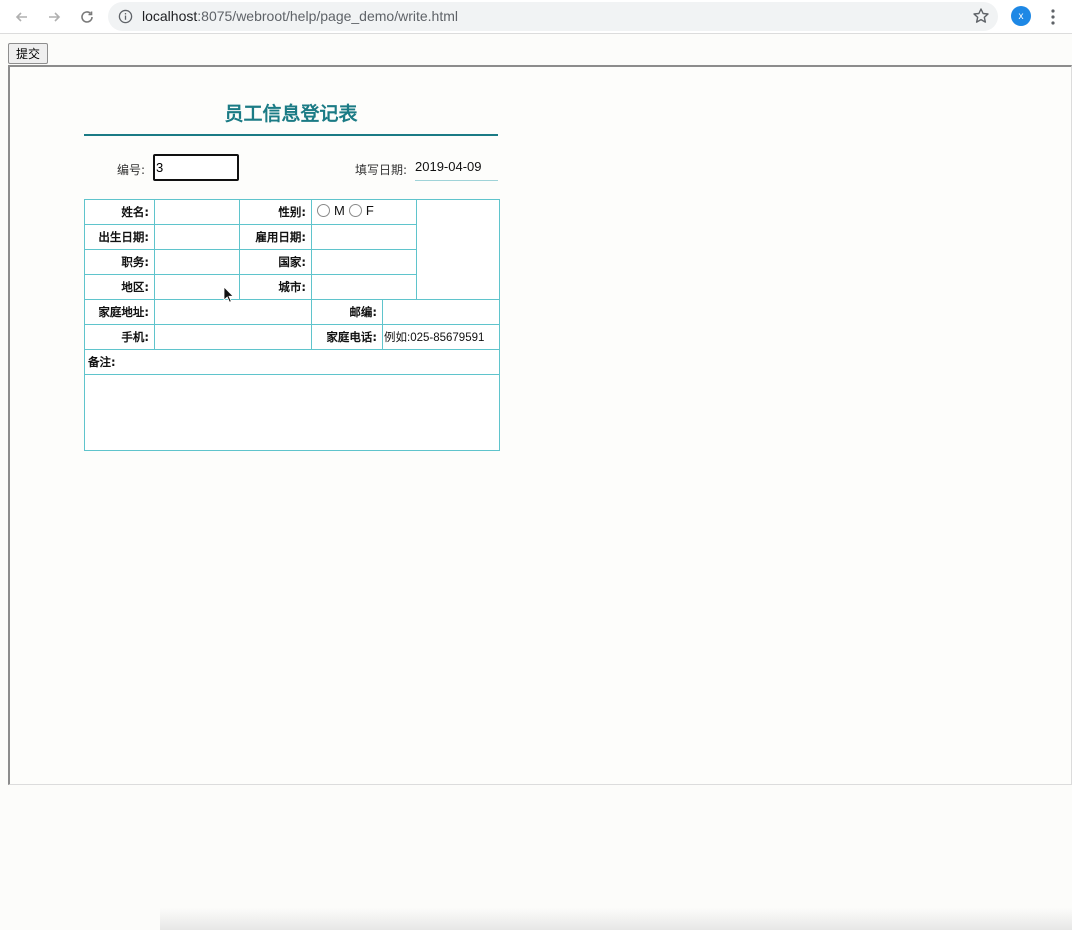 The width and height of the screenshot is (1072, 930). I want to click on zip-field, so click(441, 312).